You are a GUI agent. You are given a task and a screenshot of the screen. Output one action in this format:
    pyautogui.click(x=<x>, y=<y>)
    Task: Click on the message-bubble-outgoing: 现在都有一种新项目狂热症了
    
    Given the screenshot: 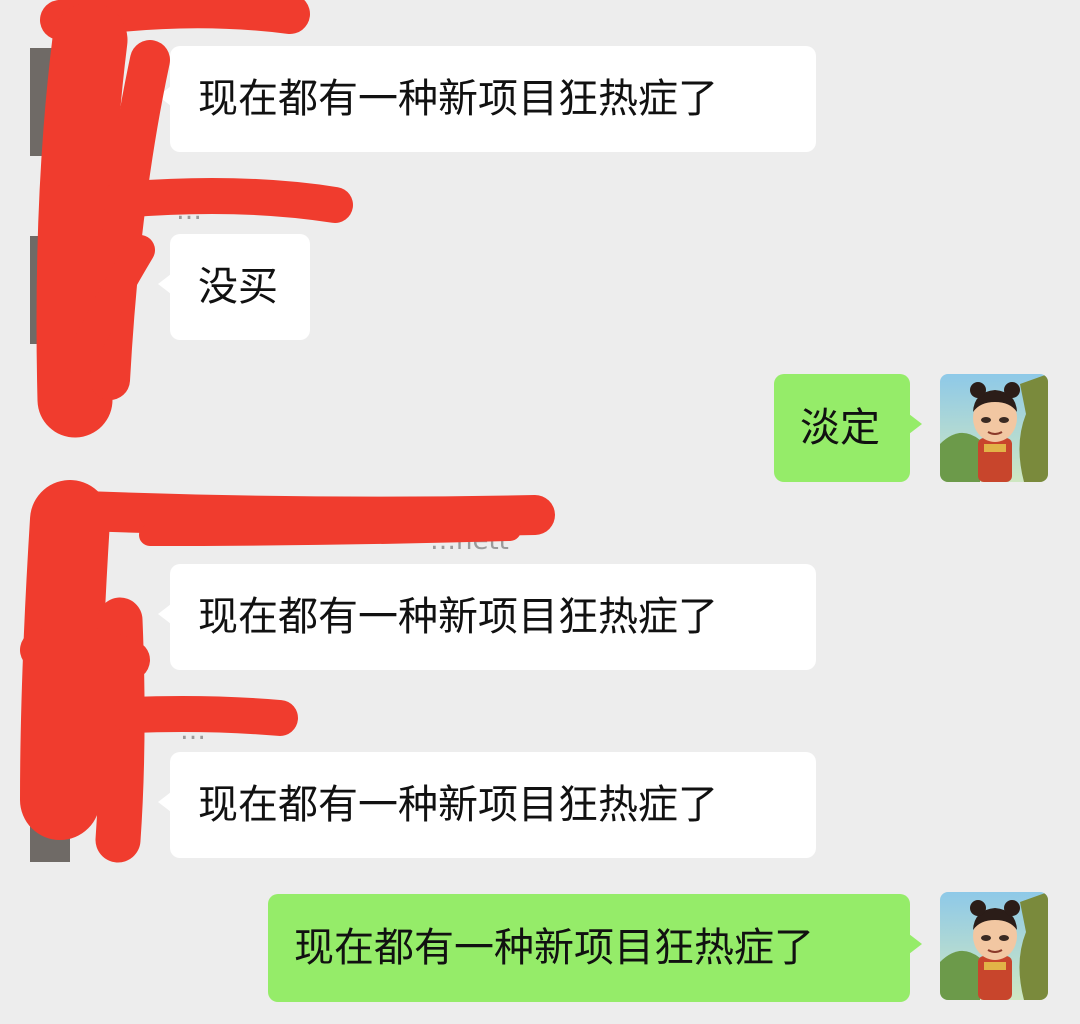 What is the action you would take?
    pyautogui.click(x=595, y=948)
    